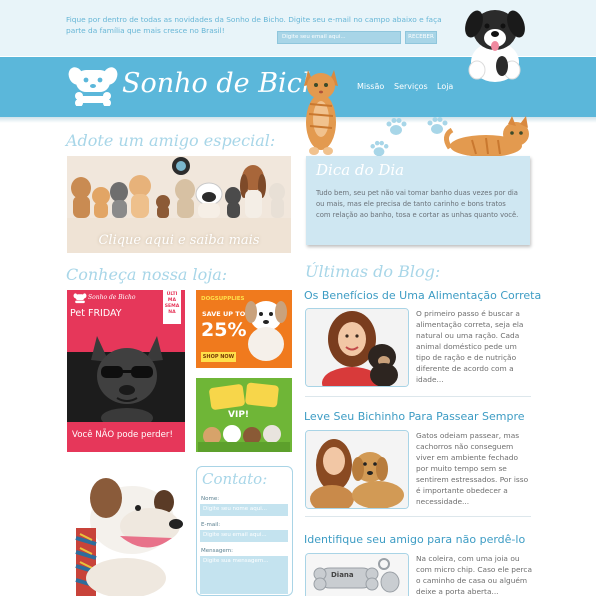  Describe the element at coordinates (127, 379) in the screenshot. I see `french-bulldog-illustration-icon` at that location.